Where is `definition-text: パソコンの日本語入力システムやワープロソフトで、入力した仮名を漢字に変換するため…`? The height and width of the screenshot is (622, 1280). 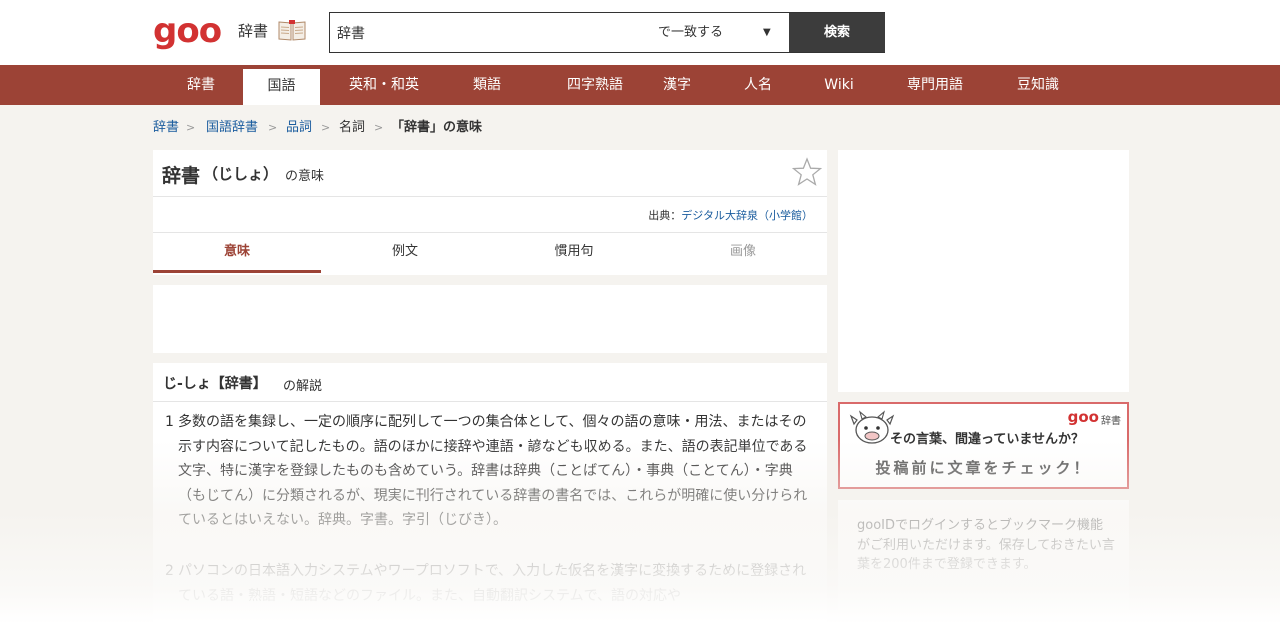 definition-text: パソコンの日本語入力システムやワープロソフトで、入力した仮名を漢字に変換するため… is located at coordinates (492, 583).